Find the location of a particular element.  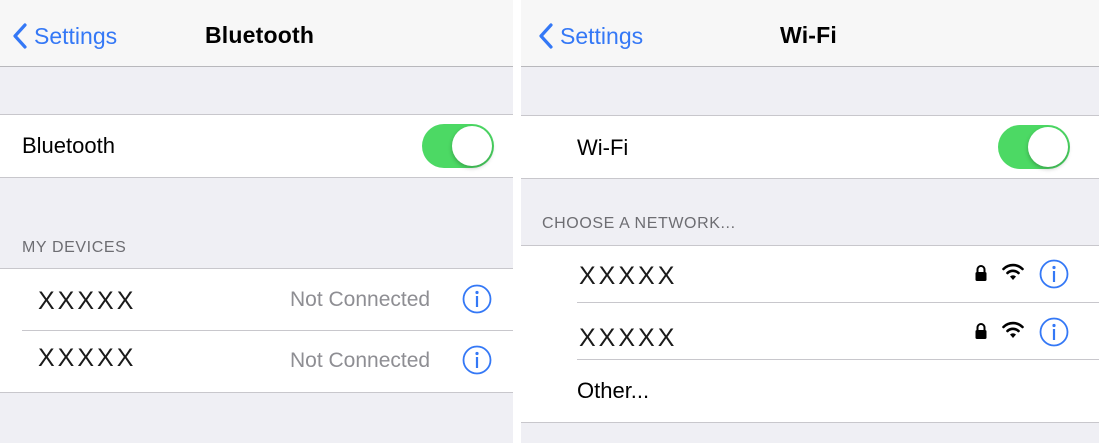

bluetooth-toggle-label: Bluetooth is located at coordinates (68, 145).